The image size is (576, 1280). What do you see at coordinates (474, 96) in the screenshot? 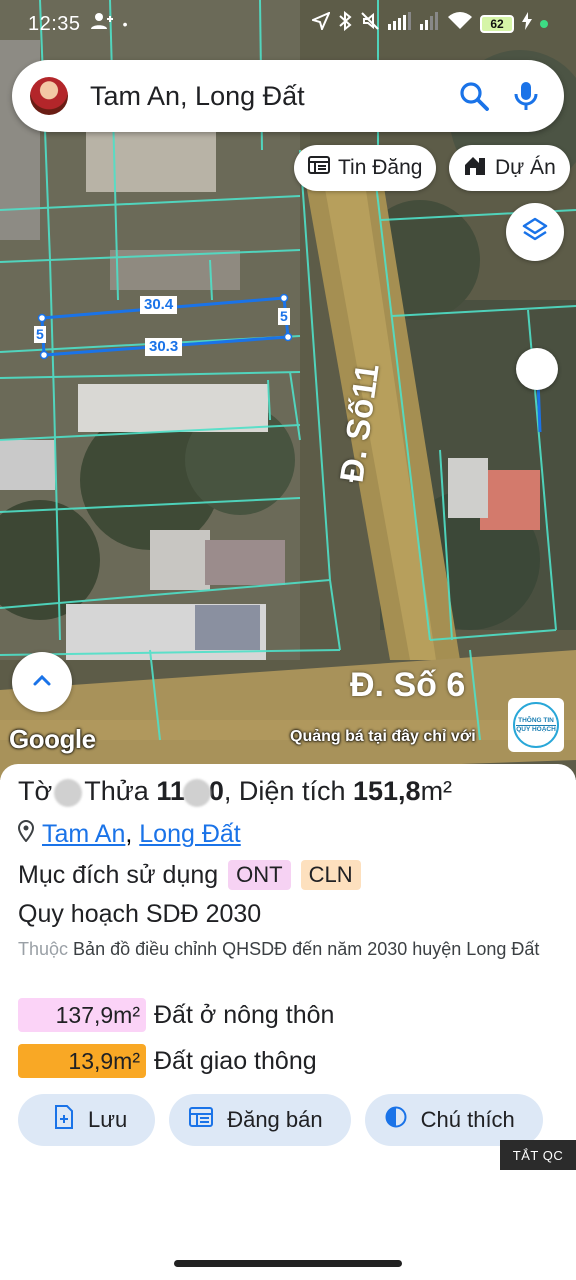
I see `search-icon` at bounding box center [474, 96].